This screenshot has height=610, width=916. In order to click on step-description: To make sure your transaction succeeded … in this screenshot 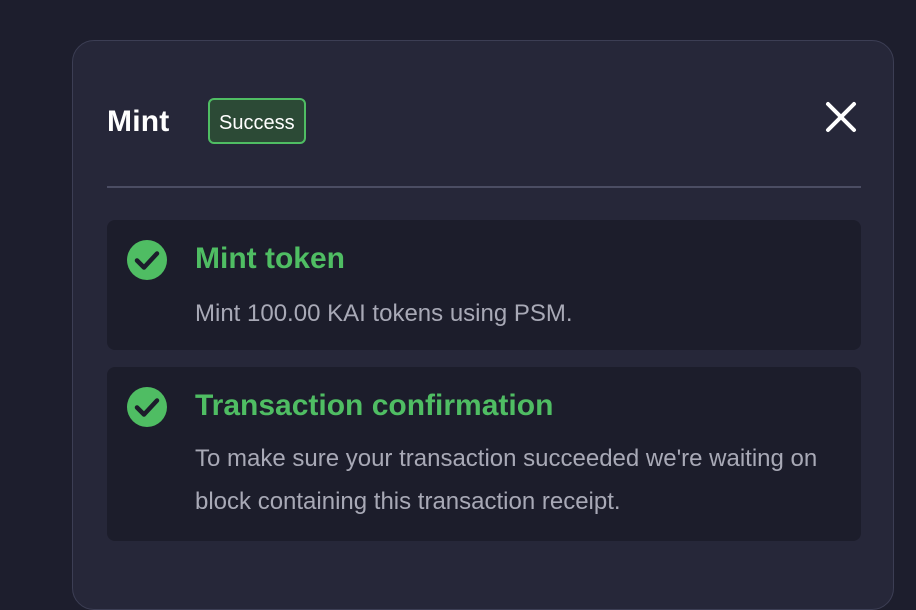, I will do `click(506, 480)`.